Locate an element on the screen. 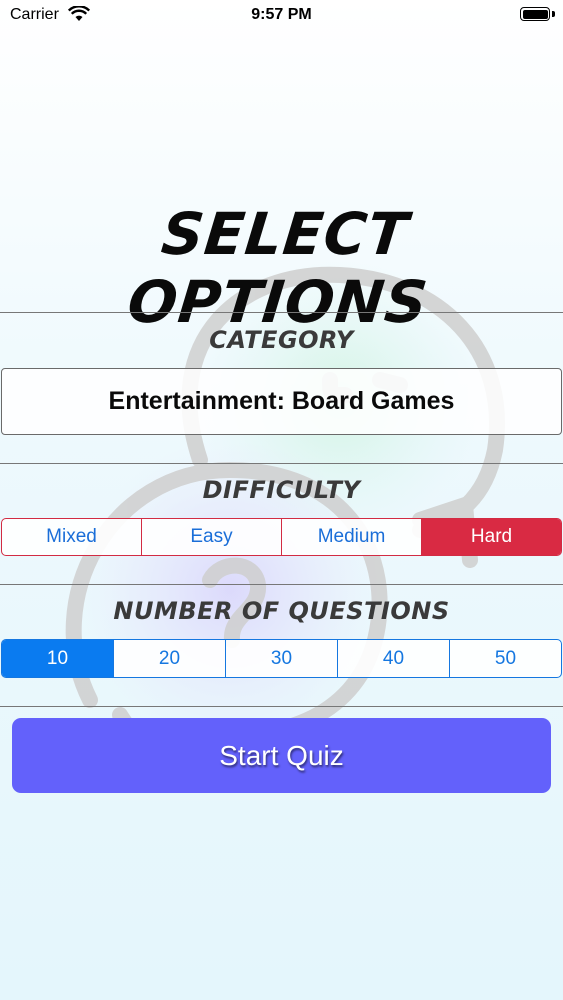  difficulty-segmented-control: Mixed Easy Medium Hard is located at coordinates (281, 537).